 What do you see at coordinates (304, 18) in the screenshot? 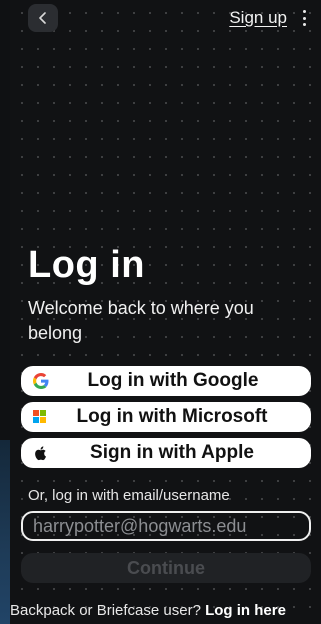
I see `vertical-ellipsis-icon` at bounding box center [304, 18].